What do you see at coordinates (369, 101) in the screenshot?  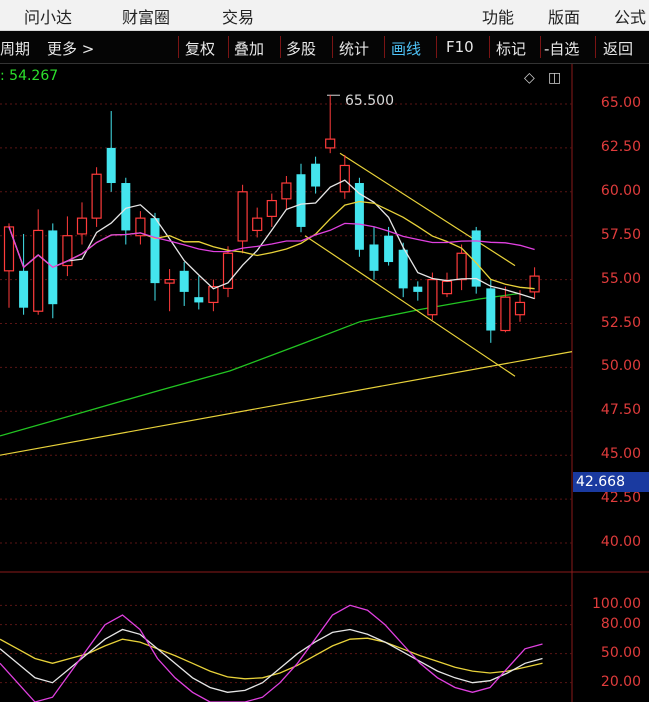 I see `peak-price-label: 65.500` at bounding box center [369, 101].